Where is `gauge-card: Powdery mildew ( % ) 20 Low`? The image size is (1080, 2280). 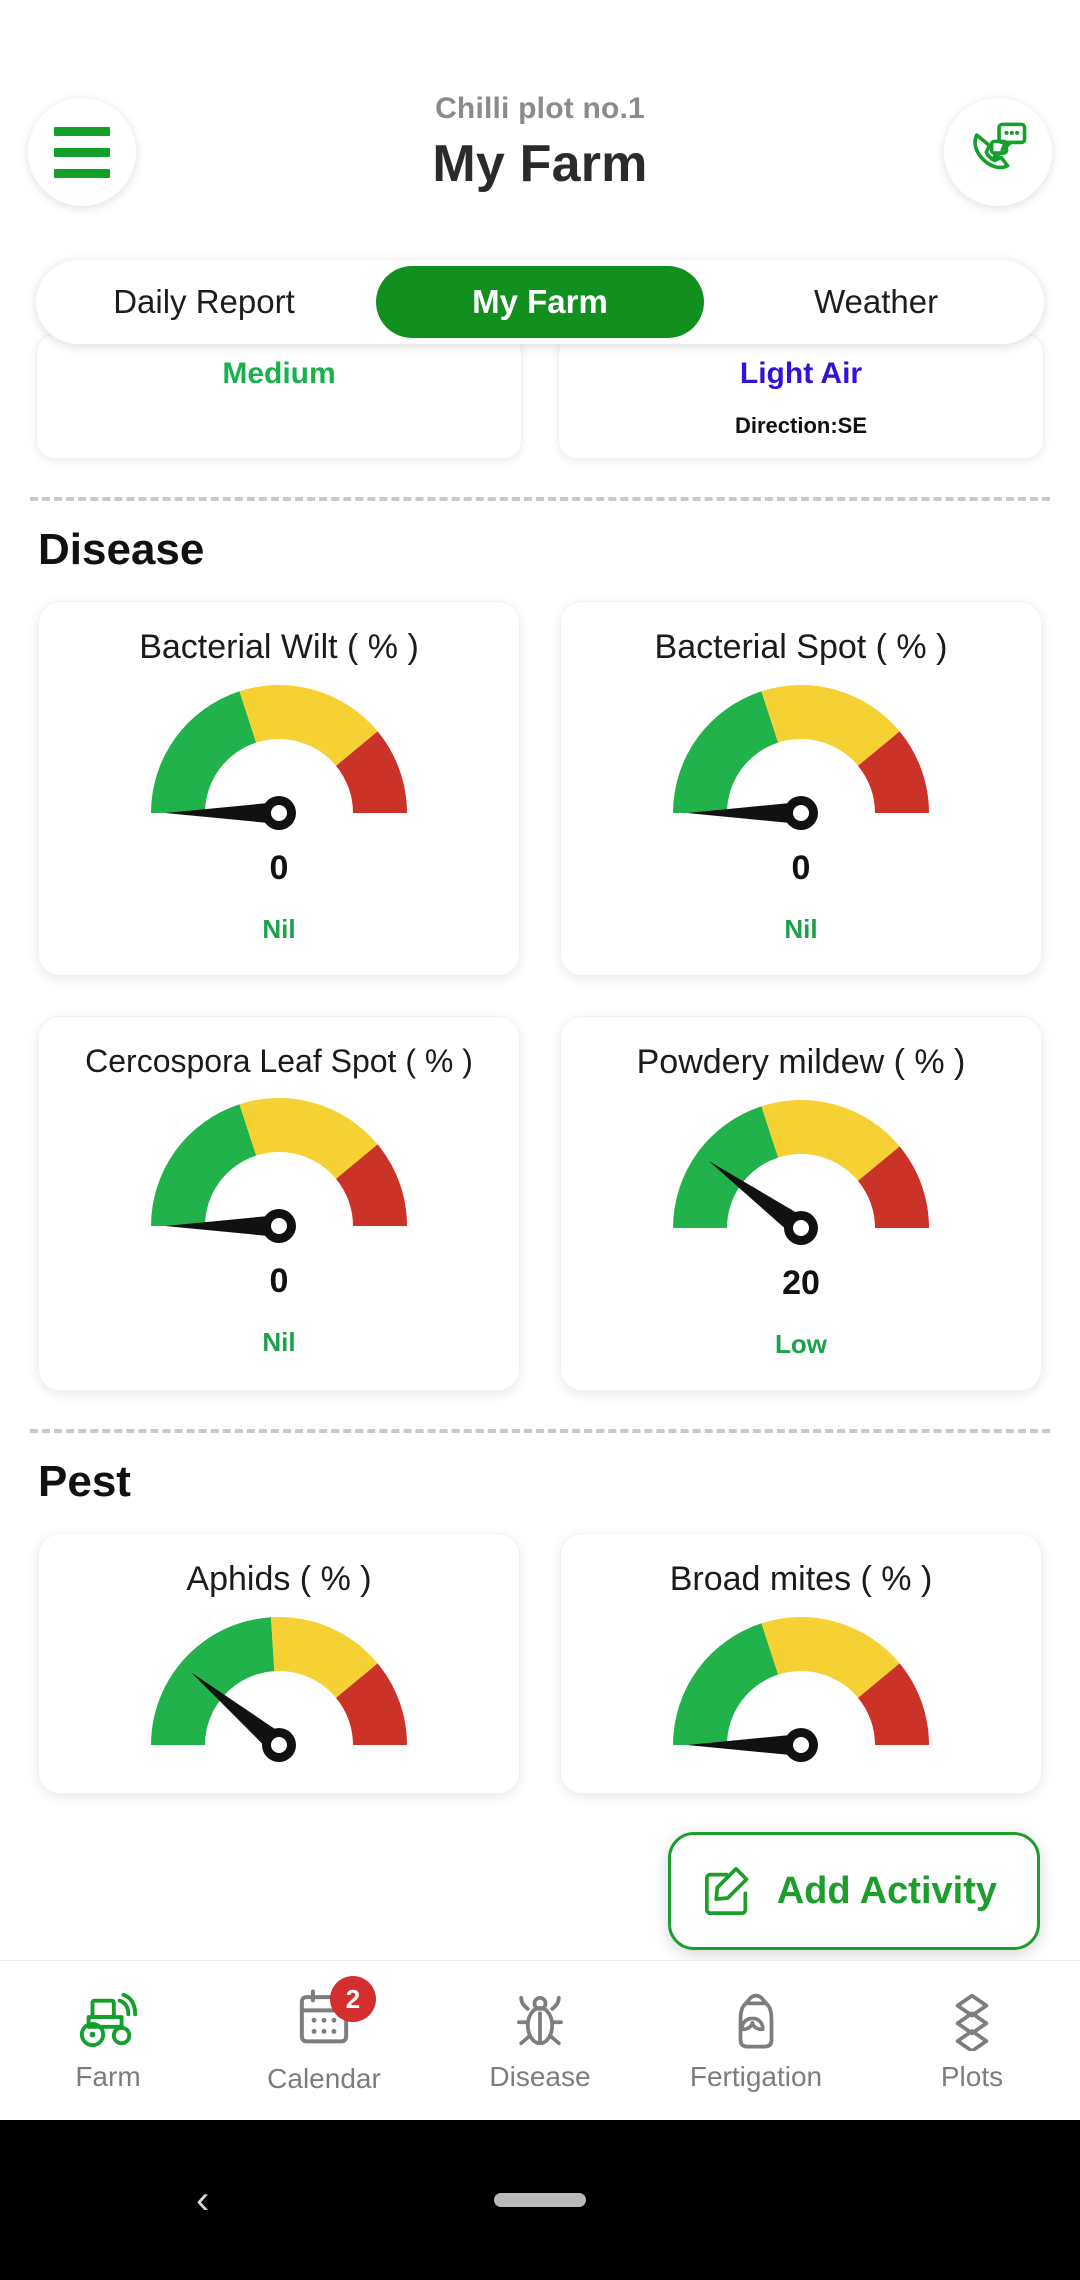 gauge-card: Powdery mildew ( % ) 20 Low is located at coordinates (801, 1203).